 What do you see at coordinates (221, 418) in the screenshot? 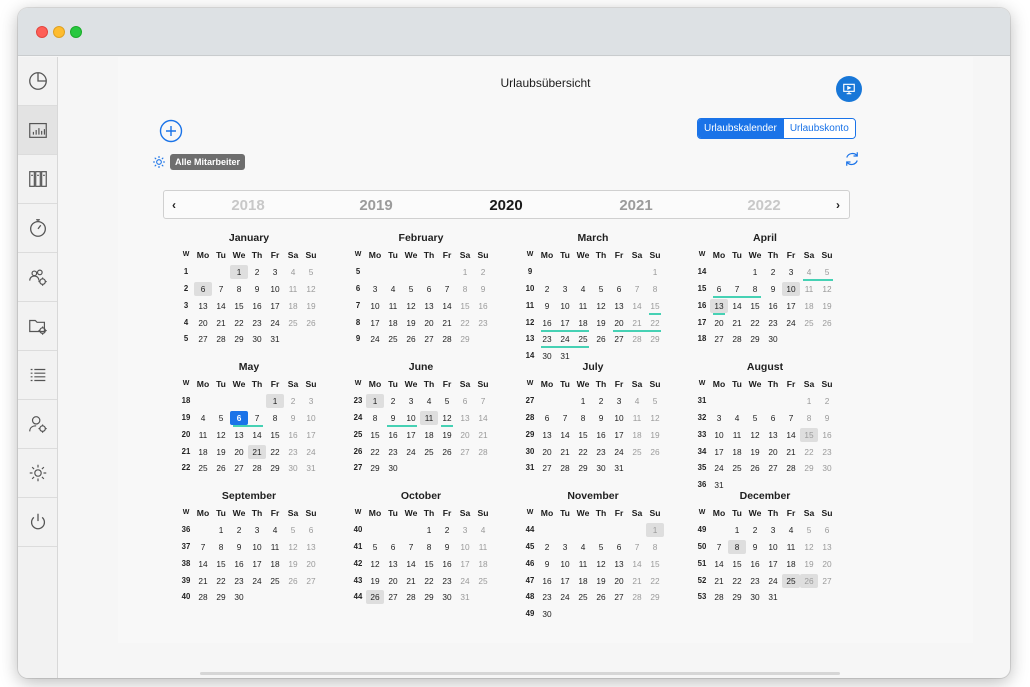
I see `day-cell: 5` at bounding box center [221, 418].